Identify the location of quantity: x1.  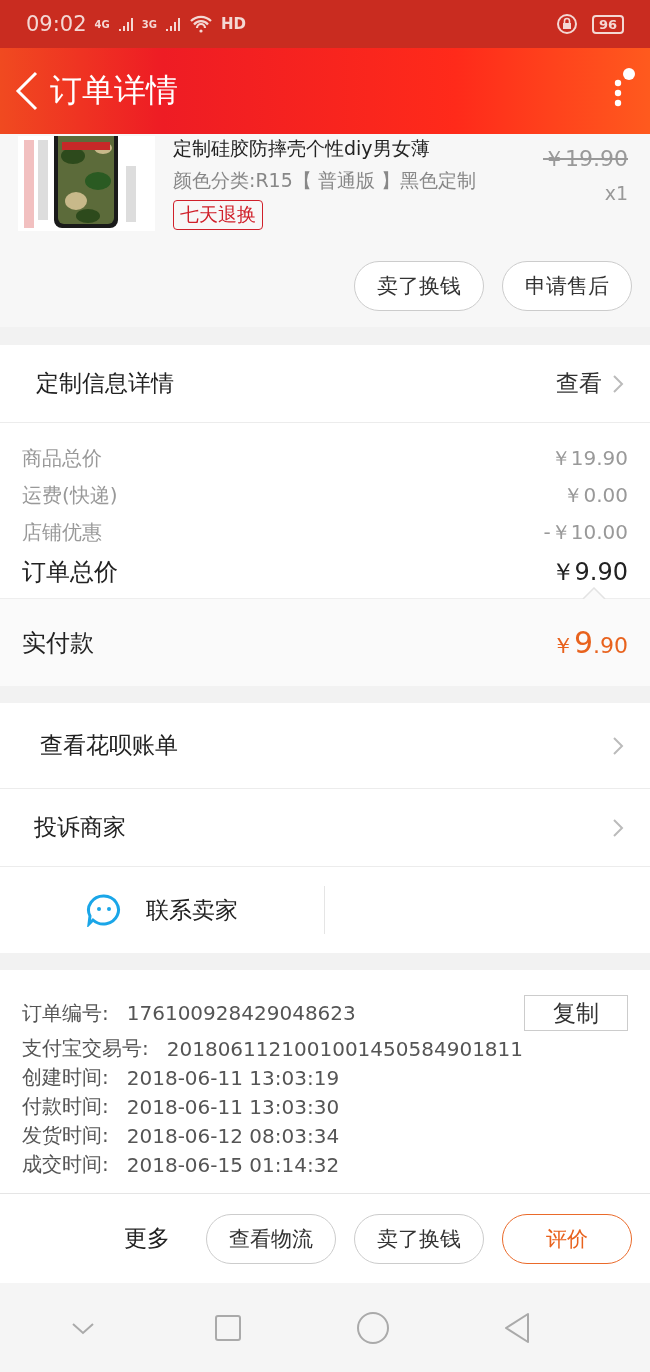
(616, 193).